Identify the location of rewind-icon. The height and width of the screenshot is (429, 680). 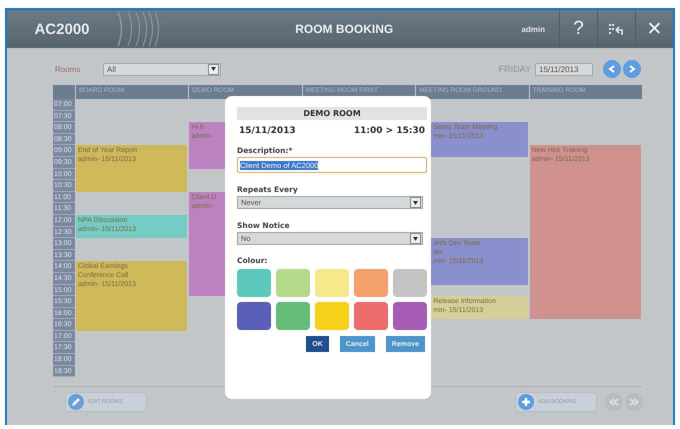
(614, 402).